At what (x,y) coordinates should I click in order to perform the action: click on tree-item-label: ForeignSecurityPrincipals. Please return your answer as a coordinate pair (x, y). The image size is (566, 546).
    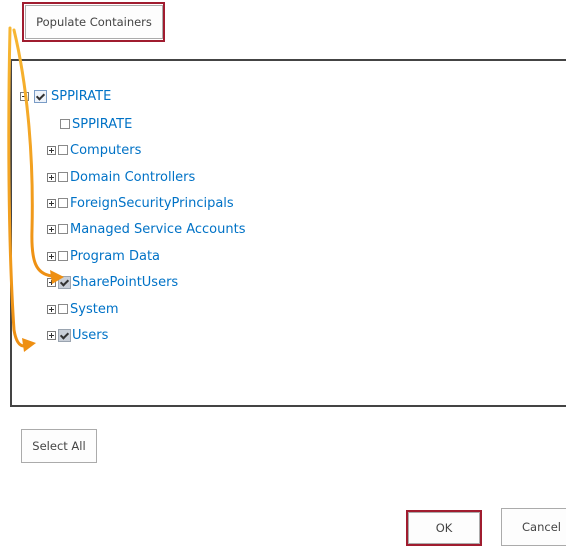
    Looking at the image, I should click on (152, 203).